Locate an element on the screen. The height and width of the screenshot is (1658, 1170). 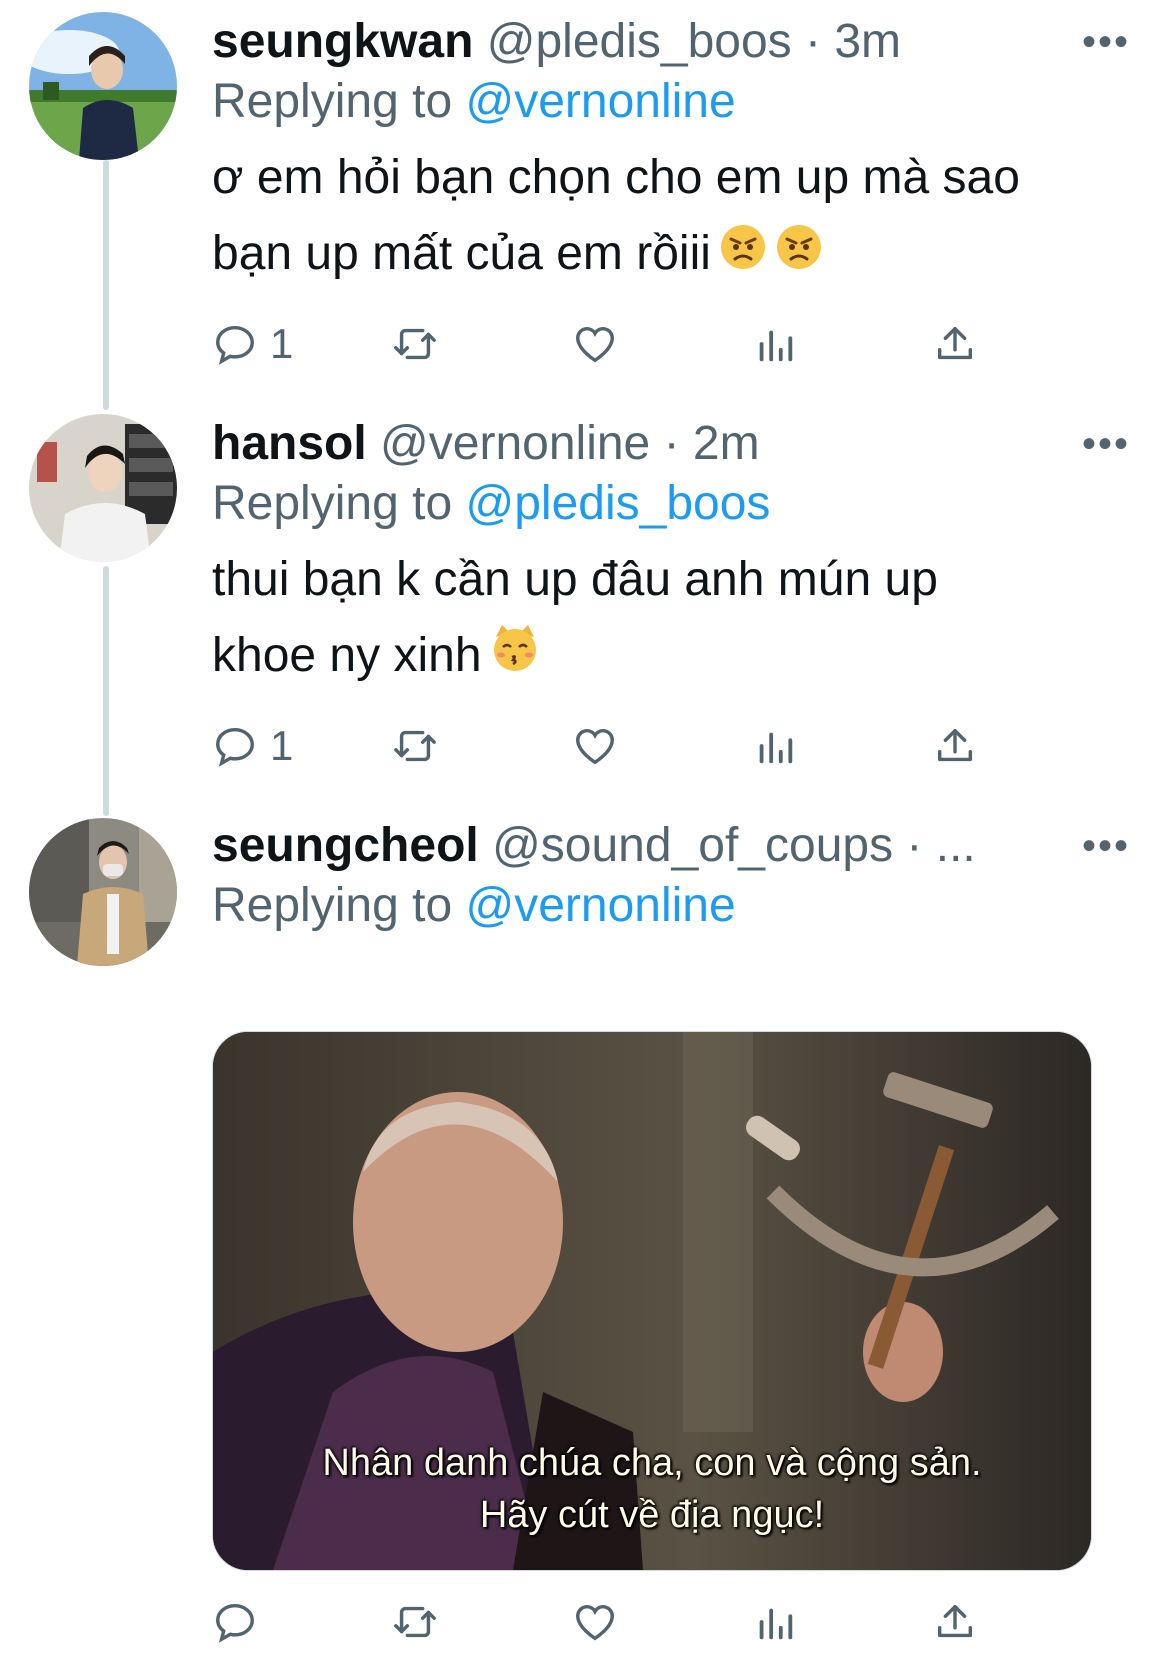
tweet-header: seungkwan @pledis_boos · 3m is located at coordinates (671, 42).